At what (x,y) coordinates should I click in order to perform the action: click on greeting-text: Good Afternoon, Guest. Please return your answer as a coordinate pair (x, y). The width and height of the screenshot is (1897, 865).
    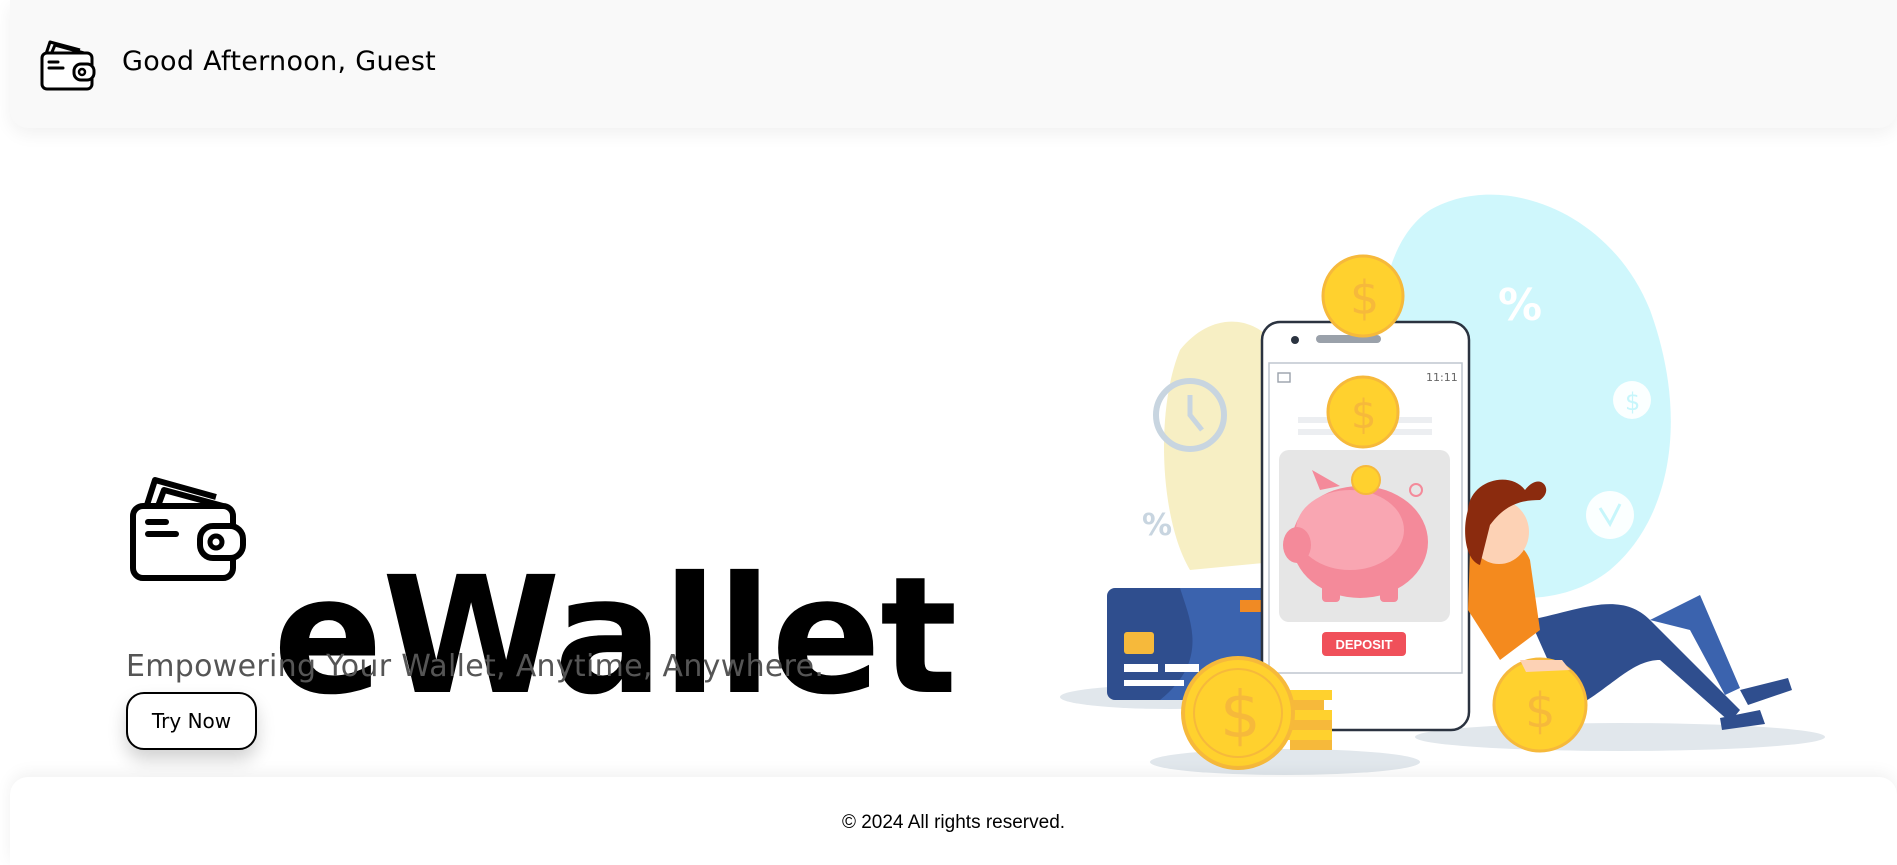
    Looking at the image, I should click on (279, 61).